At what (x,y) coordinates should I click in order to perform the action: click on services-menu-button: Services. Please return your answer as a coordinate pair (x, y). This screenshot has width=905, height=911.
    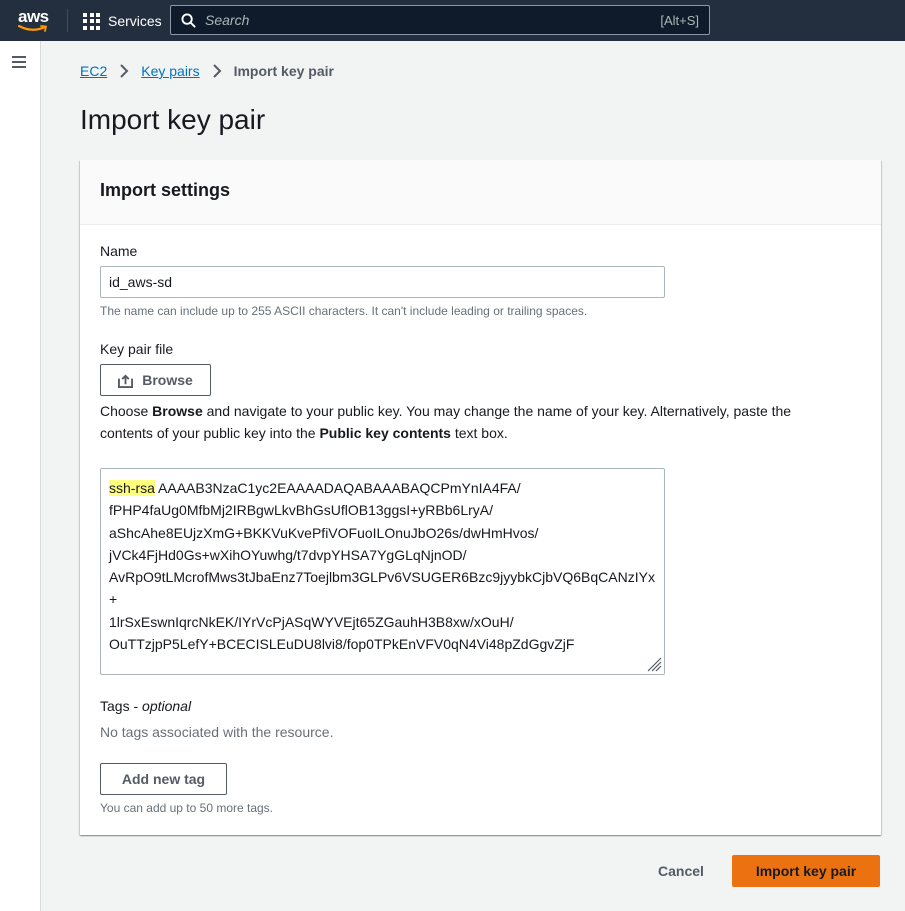
    Looking at the image, I should click on (122, 21).